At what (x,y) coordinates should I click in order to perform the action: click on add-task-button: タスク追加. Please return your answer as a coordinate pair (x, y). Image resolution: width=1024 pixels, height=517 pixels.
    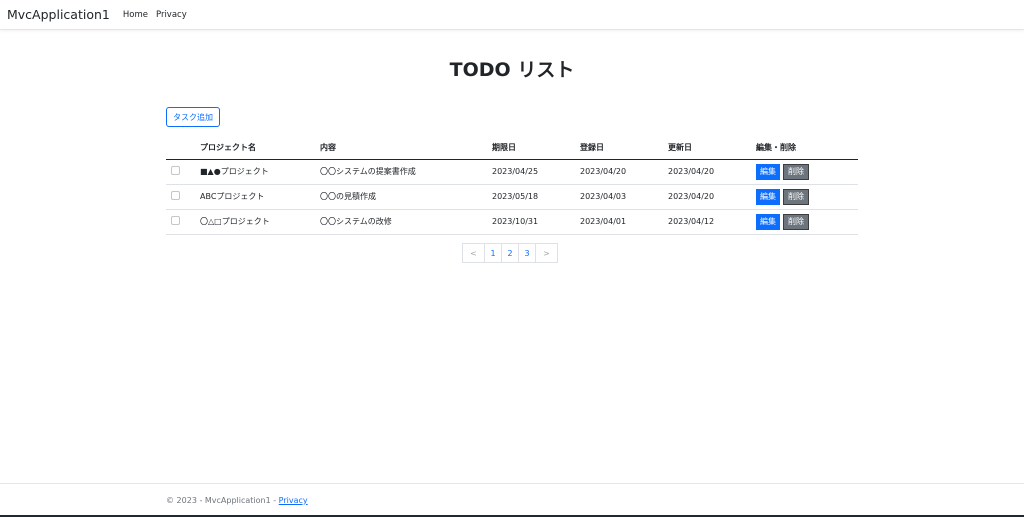
    Looking at the image, I should click on (193, 117).